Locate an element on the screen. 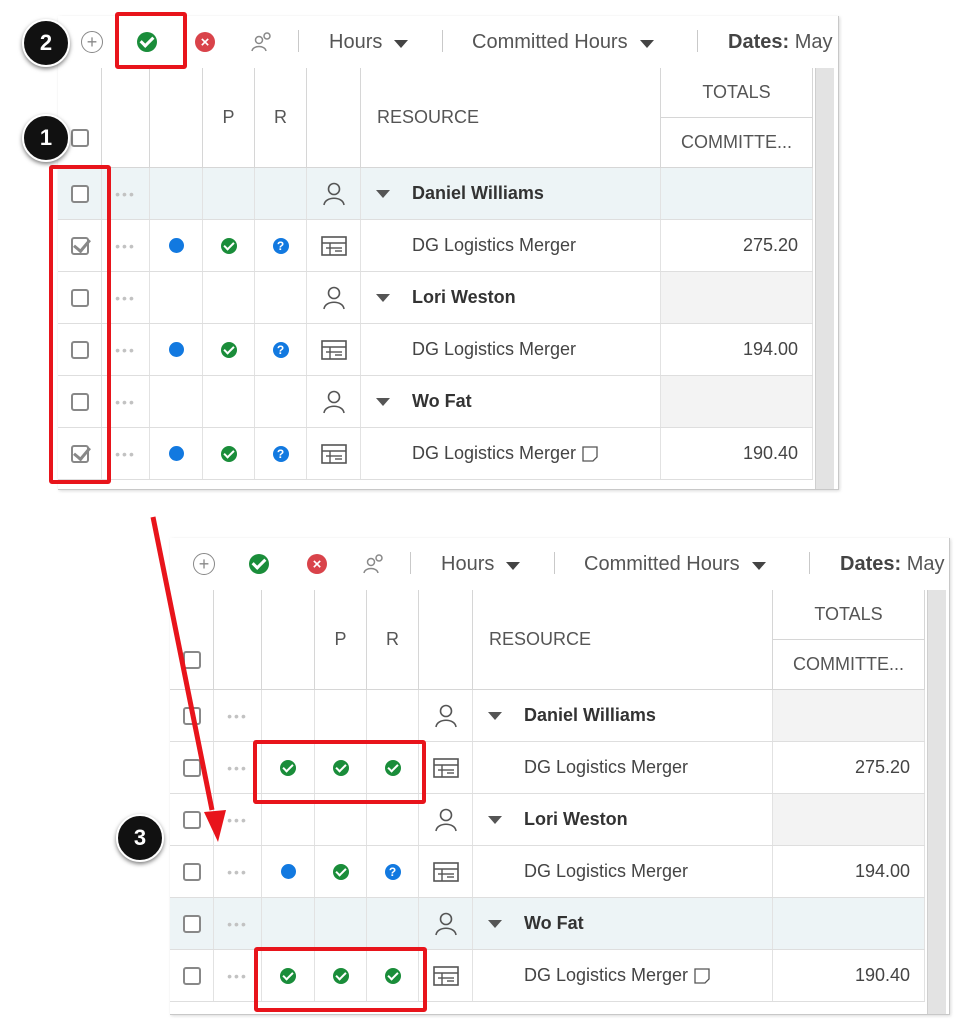  approve-button-highlight is located at coordinates (151, 40).